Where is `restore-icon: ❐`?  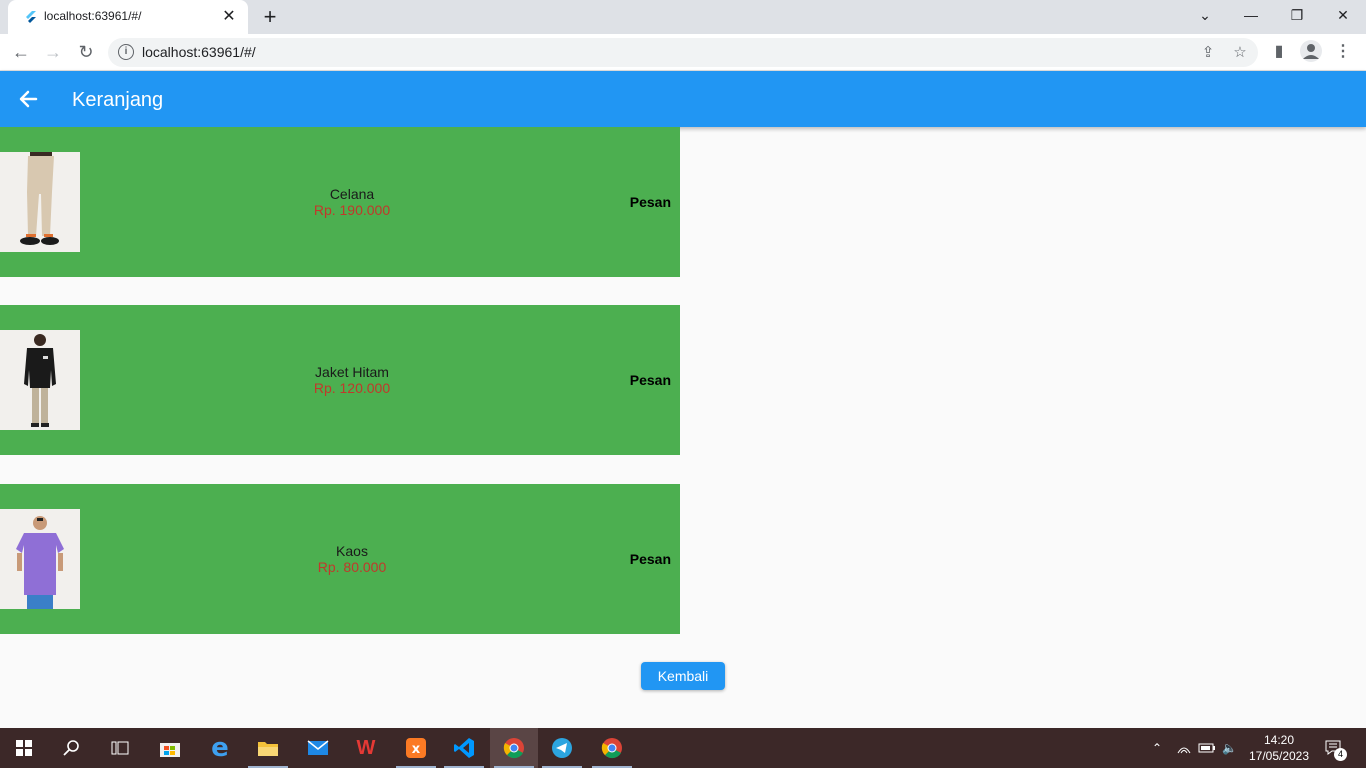 restore-icon: ❐ is located at coordinates (1297, 15).